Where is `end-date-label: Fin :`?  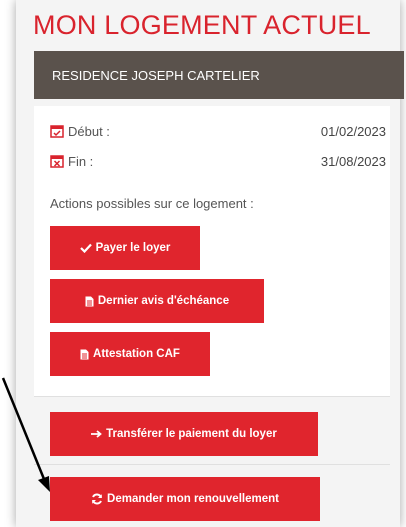
end-date-label: Fin : is located at coordinates (81, 161).